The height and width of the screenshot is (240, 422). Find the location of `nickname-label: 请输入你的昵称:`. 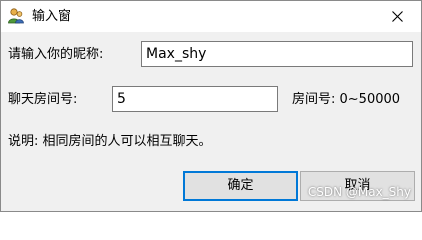

nickname-label: 请输入你的昵称: is located at coordinates (56, 54).